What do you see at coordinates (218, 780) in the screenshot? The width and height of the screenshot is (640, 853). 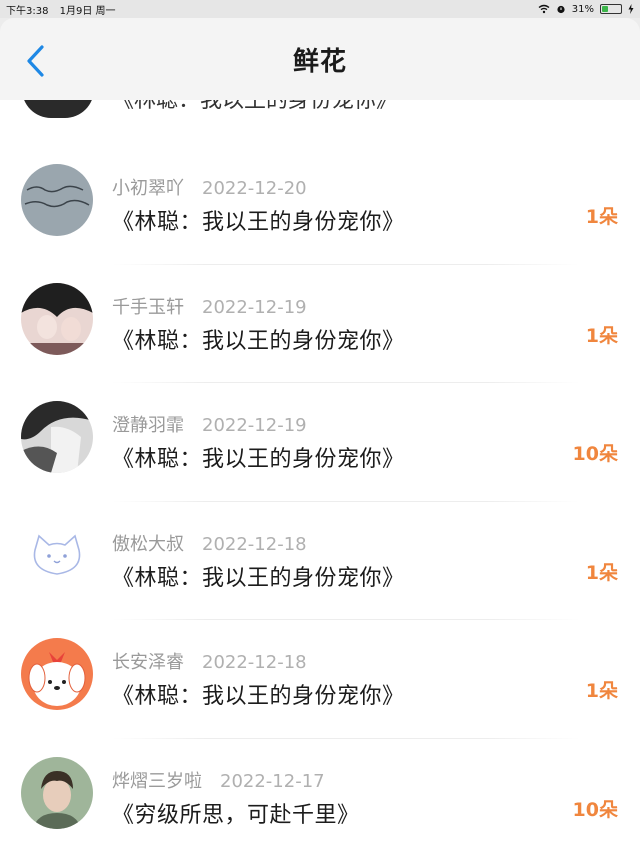 I see `item-meta: 烨熠三岁啦 2022-12-17` at bounding box center [218, 780].